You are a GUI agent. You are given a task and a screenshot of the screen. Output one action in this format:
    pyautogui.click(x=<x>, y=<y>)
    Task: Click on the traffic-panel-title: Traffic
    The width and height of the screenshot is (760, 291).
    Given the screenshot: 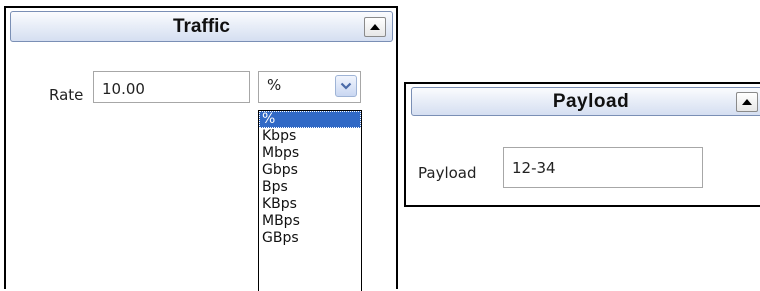 What is the action you would take?
    pyautogui.click(x=201, y=26)
    